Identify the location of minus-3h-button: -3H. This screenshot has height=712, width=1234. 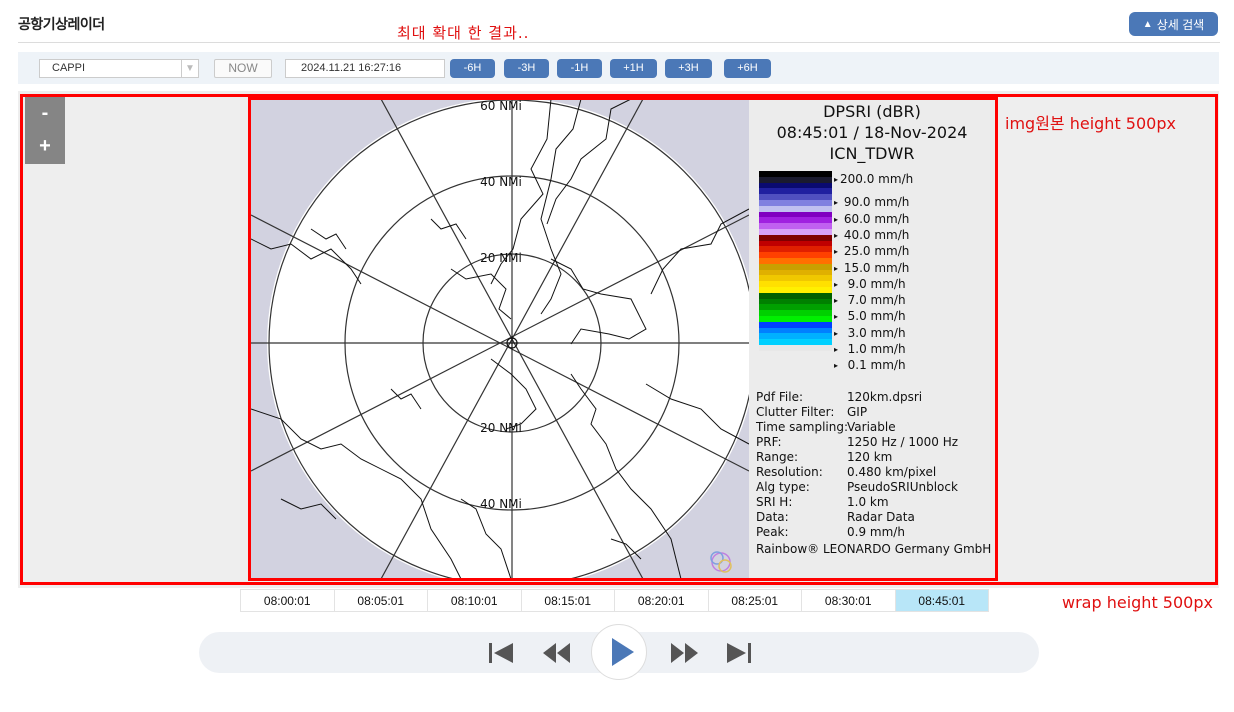
(526, 68).